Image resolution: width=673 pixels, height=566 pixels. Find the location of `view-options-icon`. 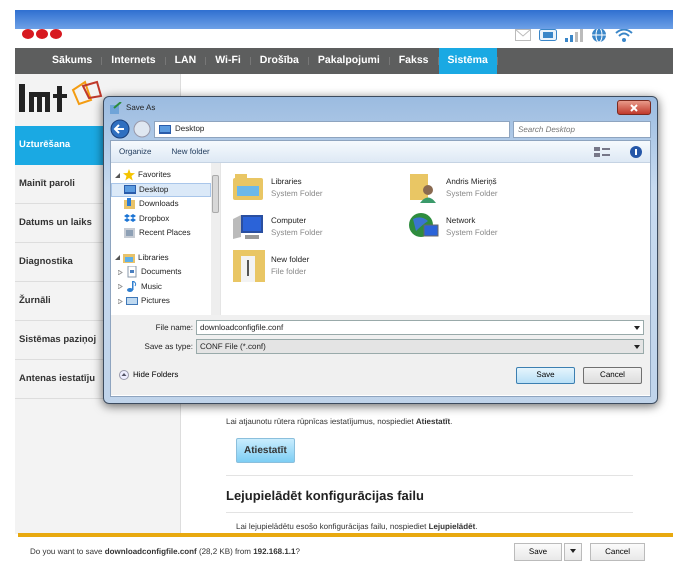

view-options-icon is located at coordinates (602, 151).